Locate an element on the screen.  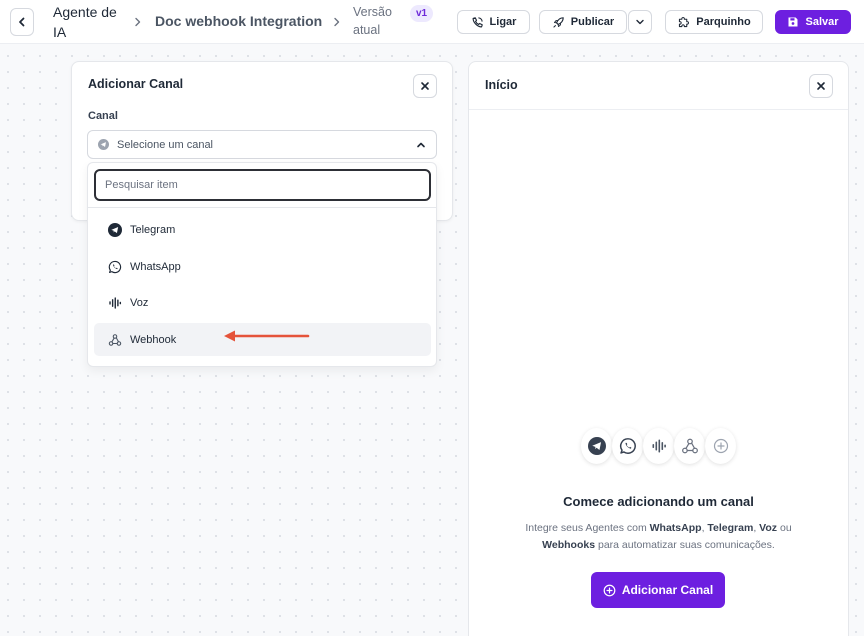
back-button is located at coordinates (22, 22).